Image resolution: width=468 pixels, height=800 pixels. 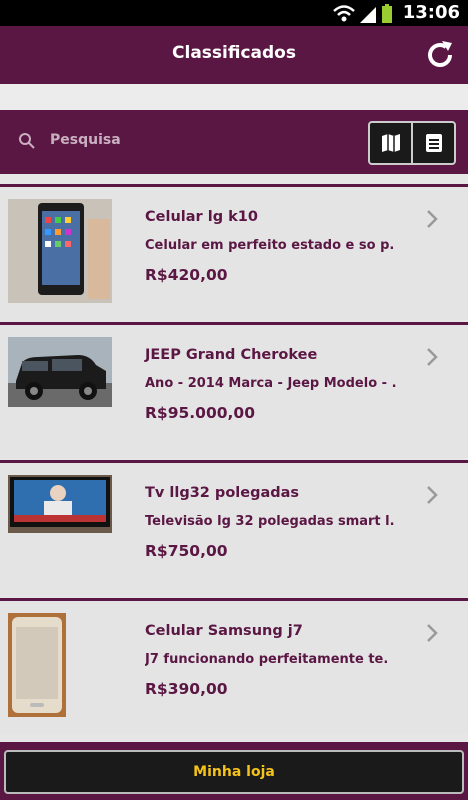 What do you see at coordinates (234, 142) in the screenshot?
I see `search-bar: Pesquisa` at bounding box center [234, 142].